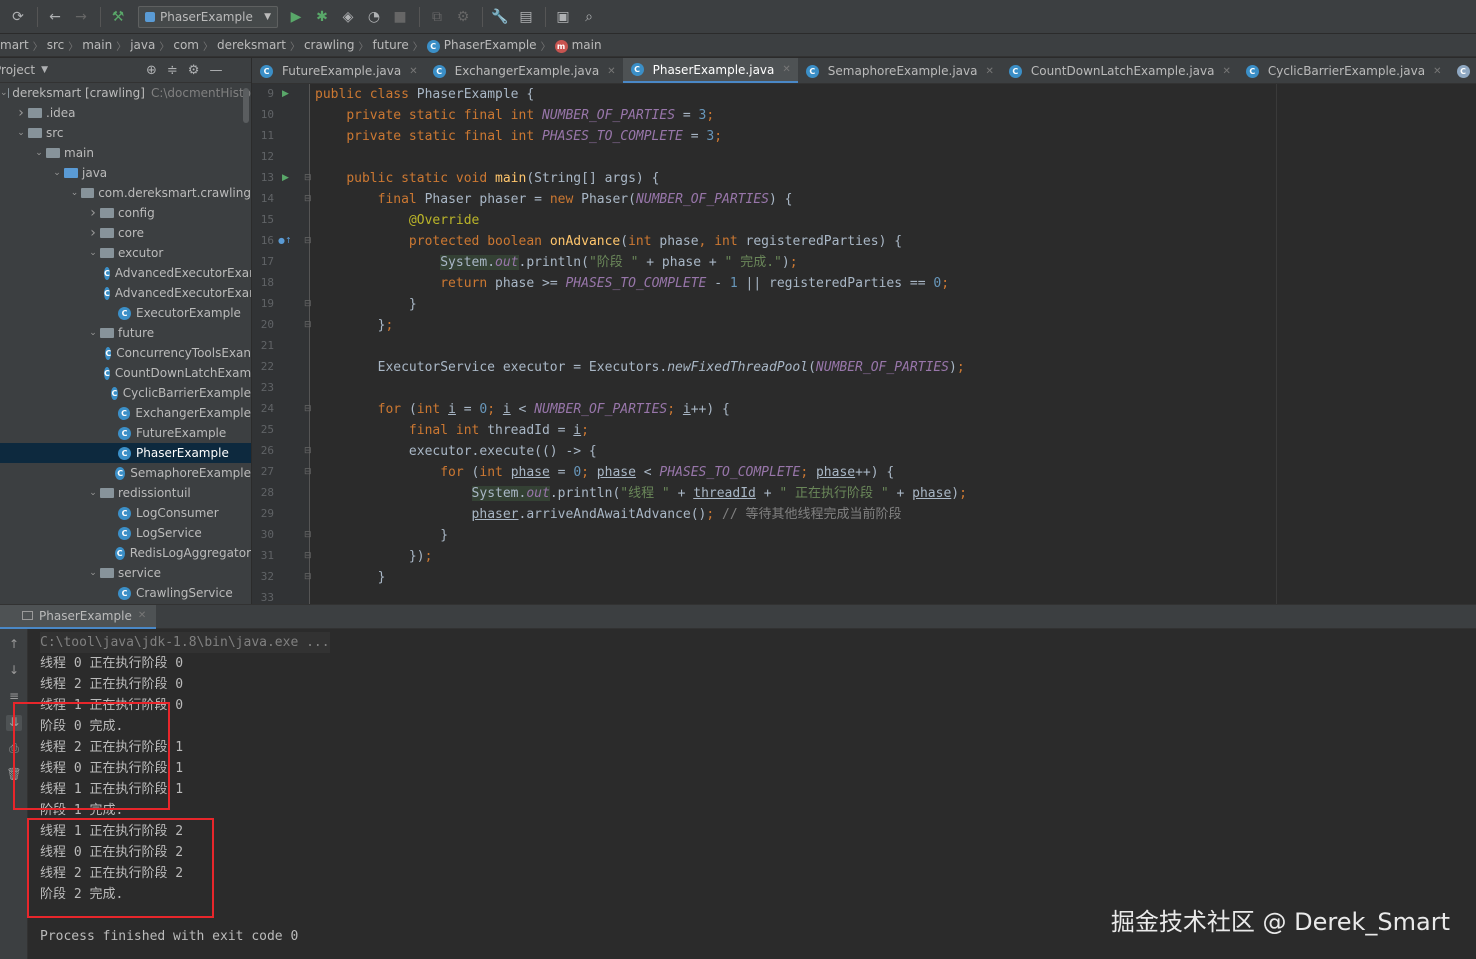 This screenshot has width=1476, height=959. Describe the element at coordinates (125, 573) in the screenshot. I see `tree-item-folder: ⌄ service` at that location.